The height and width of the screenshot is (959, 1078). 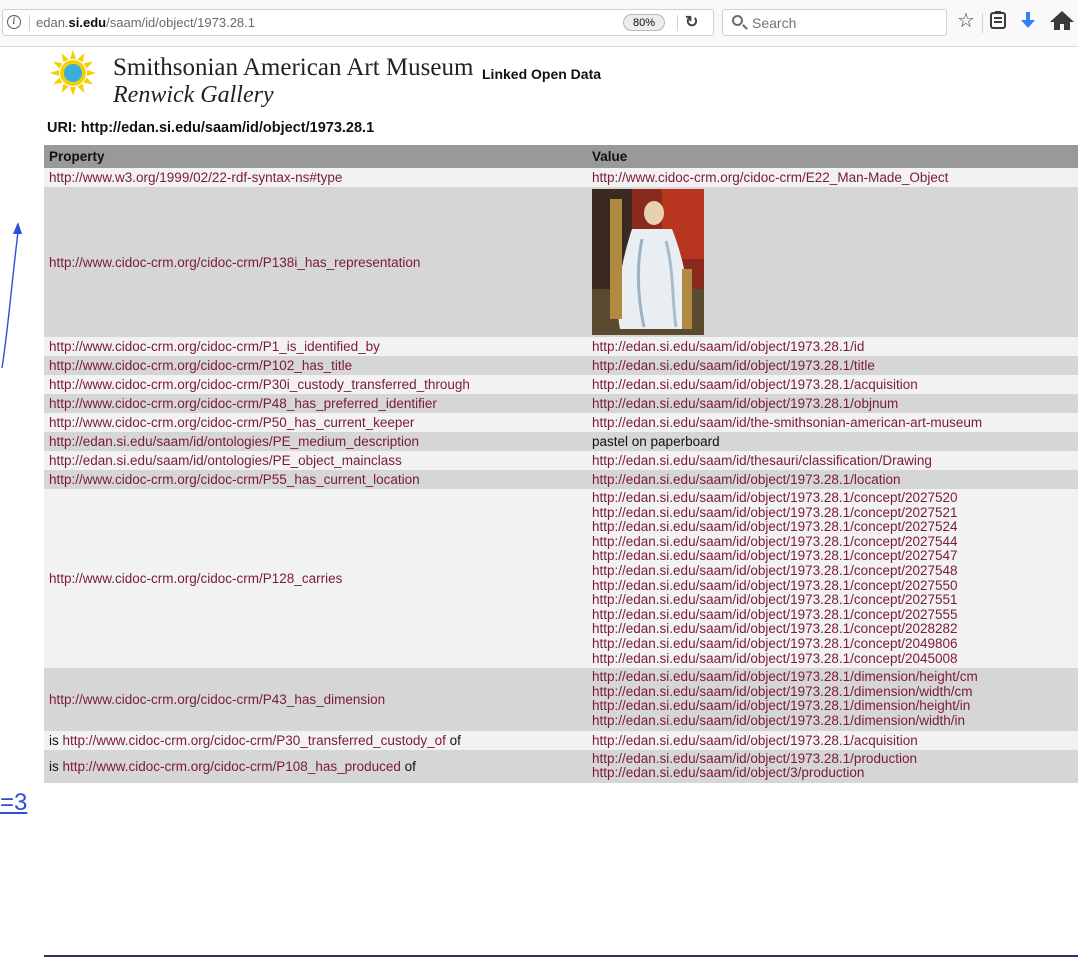 What do you see at coordinates (14, 22) in the screenshot?
I see `info-icon: i` at bounding box center [14, 22].